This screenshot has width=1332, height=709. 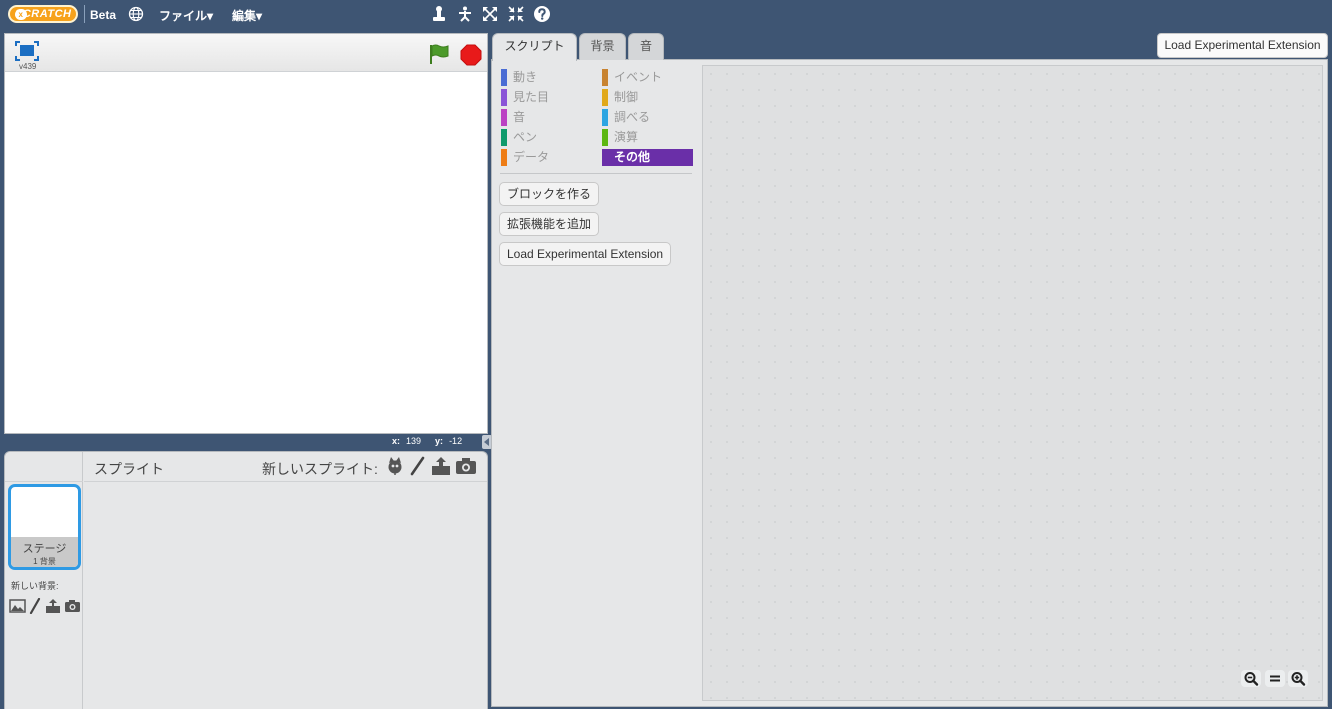 I want to click on category-sound: 音, so click(x=546, y=117).